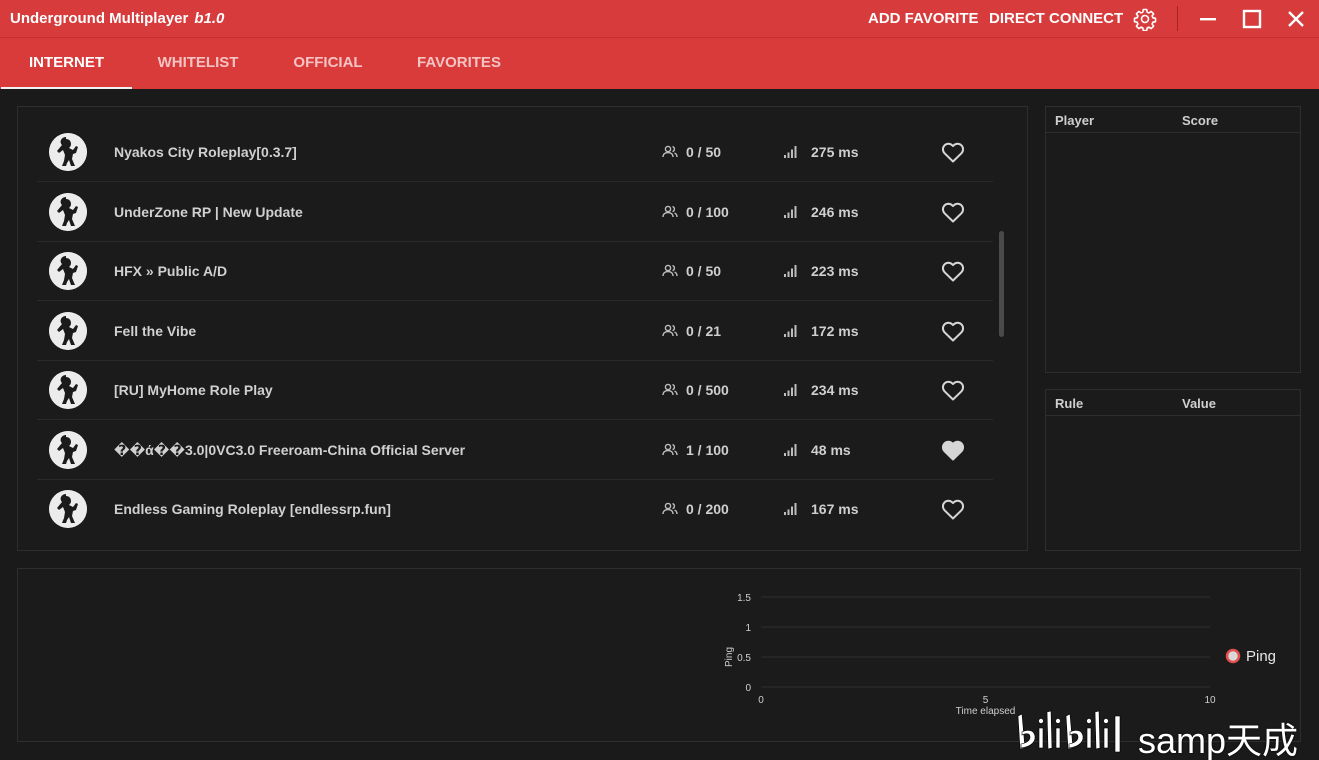 This screenshot has width=1319, height=760. I want to click on player-count: 0 / 21, so click(704, 330).